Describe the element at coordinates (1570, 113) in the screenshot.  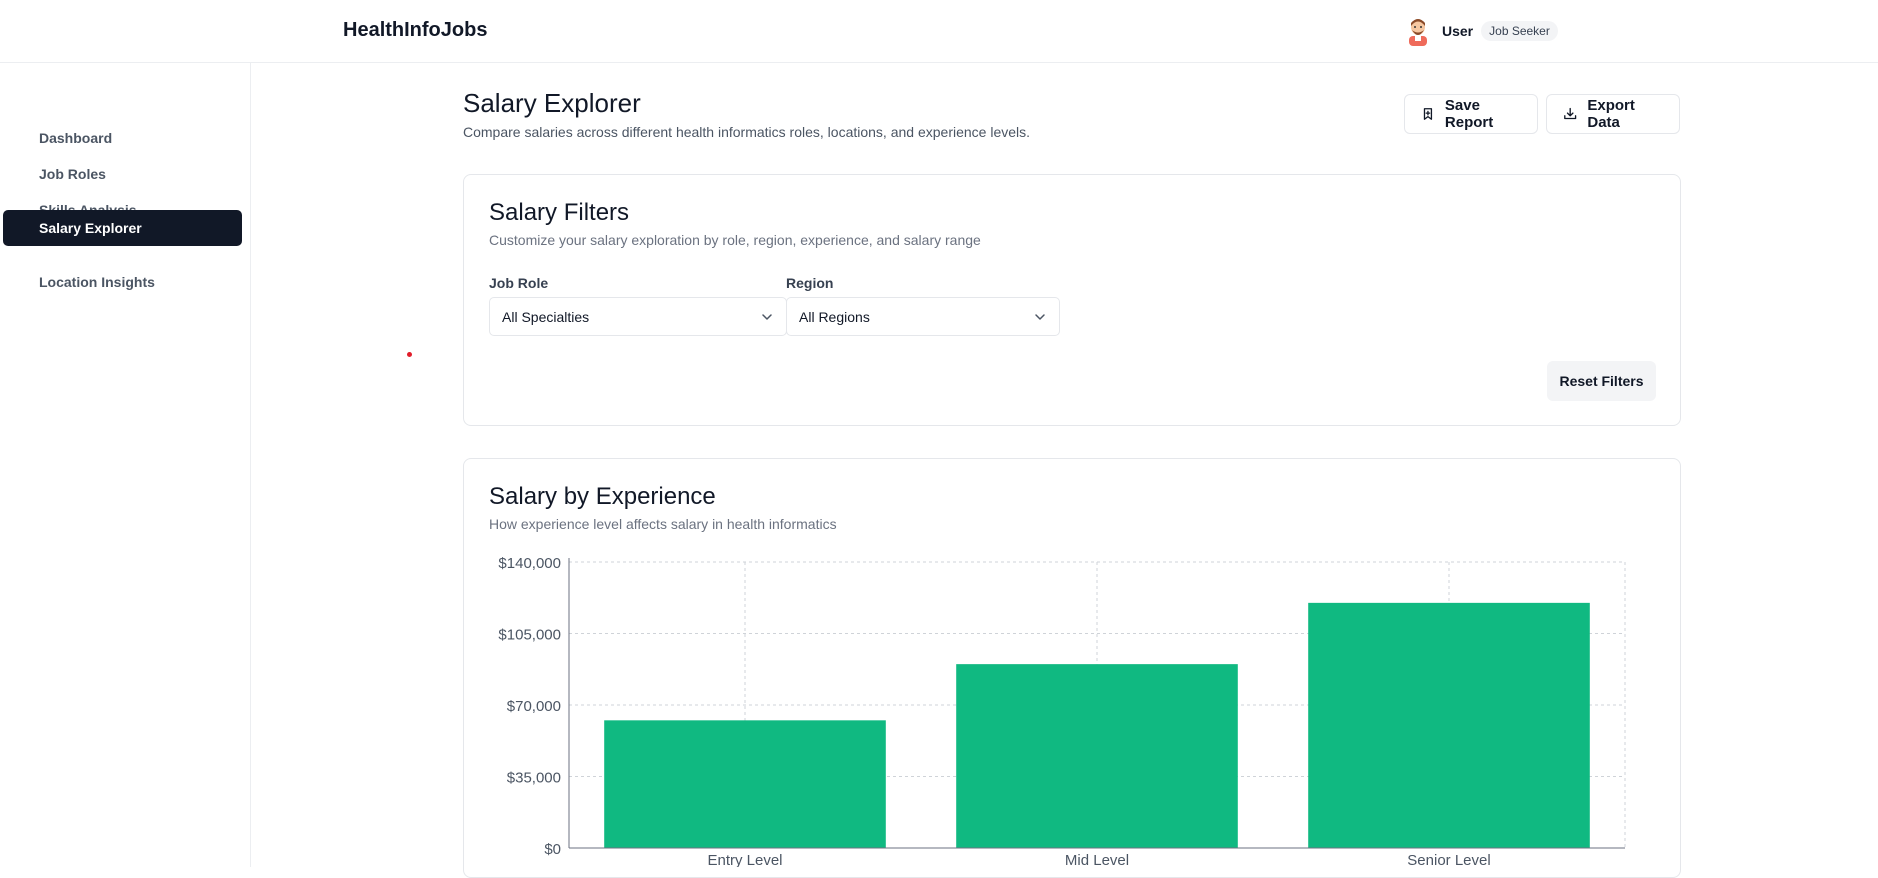
I see `download-icon` at that location.